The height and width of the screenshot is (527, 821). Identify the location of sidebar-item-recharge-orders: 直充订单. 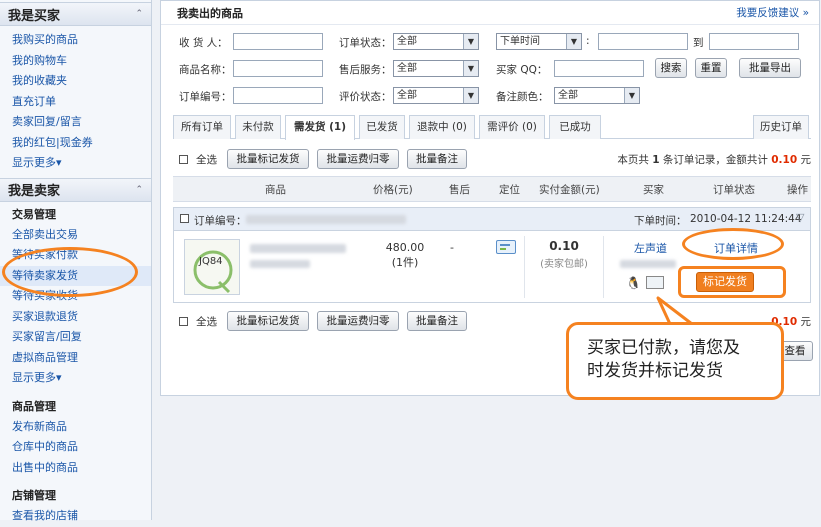
(75, 102).